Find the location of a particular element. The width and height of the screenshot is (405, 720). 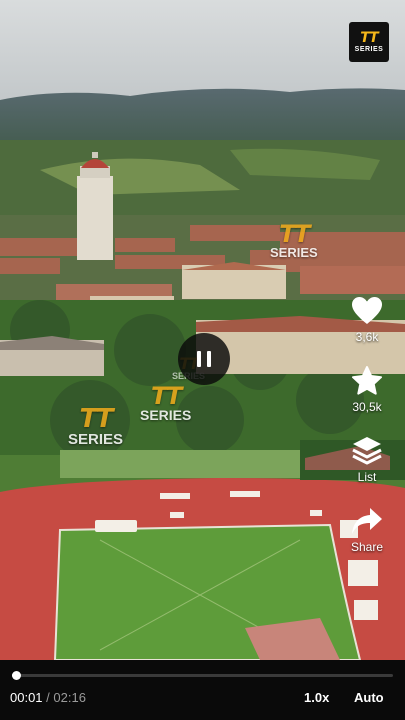

progress-bar is located at coordinates (202, 675).